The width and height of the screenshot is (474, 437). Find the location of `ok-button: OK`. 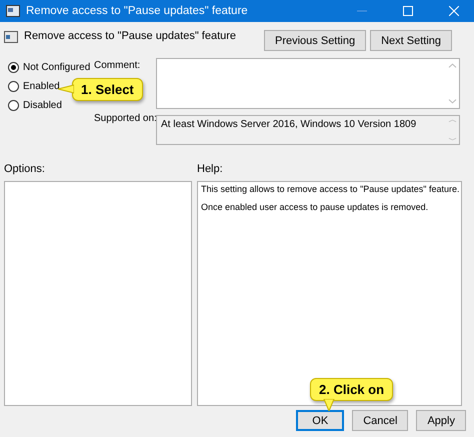

ok-button: OK is located at coordinates (320, 420).